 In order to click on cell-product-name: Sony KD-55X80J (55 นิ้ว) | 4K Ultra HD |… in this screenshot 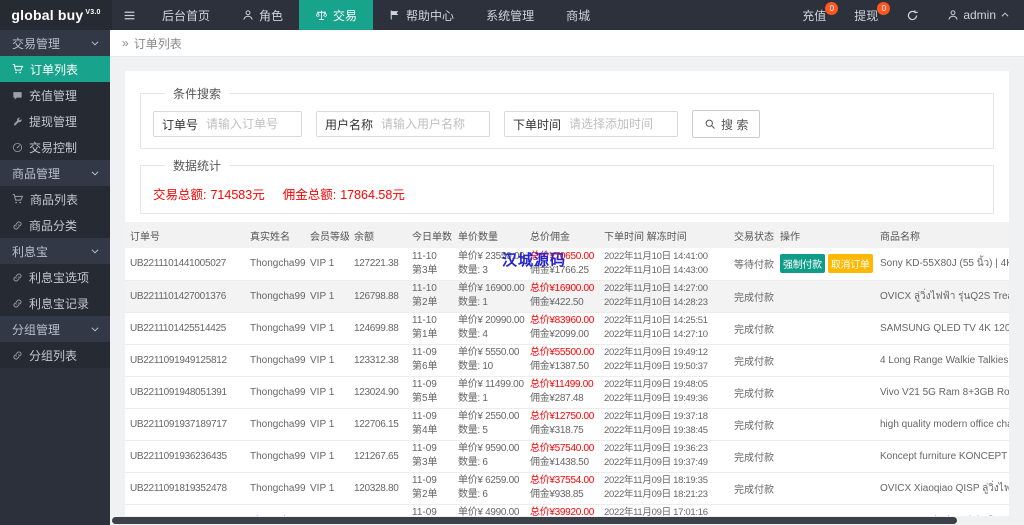, I will do `click(942, 264)`.